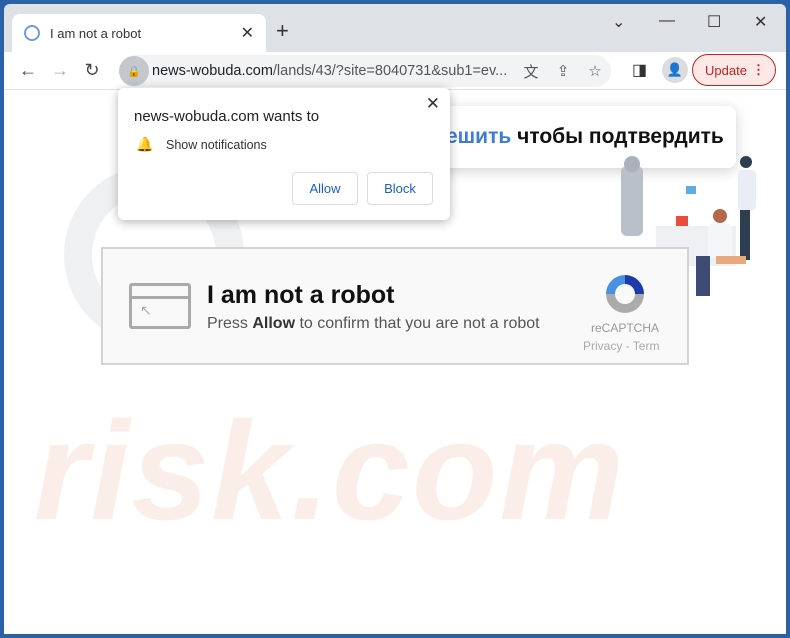 Image resolution: width=790 pixels, height=638 pixels. Describe the element at coordinates (639, 70) in the screenshot. I see `side-panel-icon: ◨` at that location.